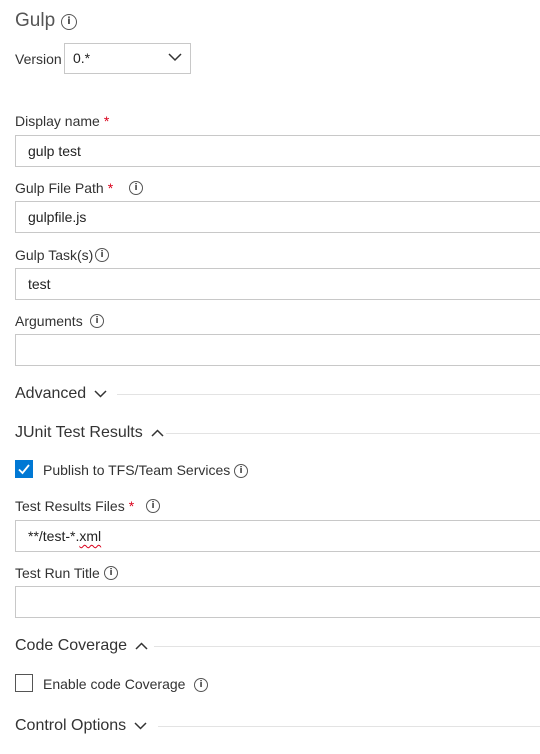  Describe the element at coordinates (38, 59) in the screenshot. I see `version-label: Version` at that location.